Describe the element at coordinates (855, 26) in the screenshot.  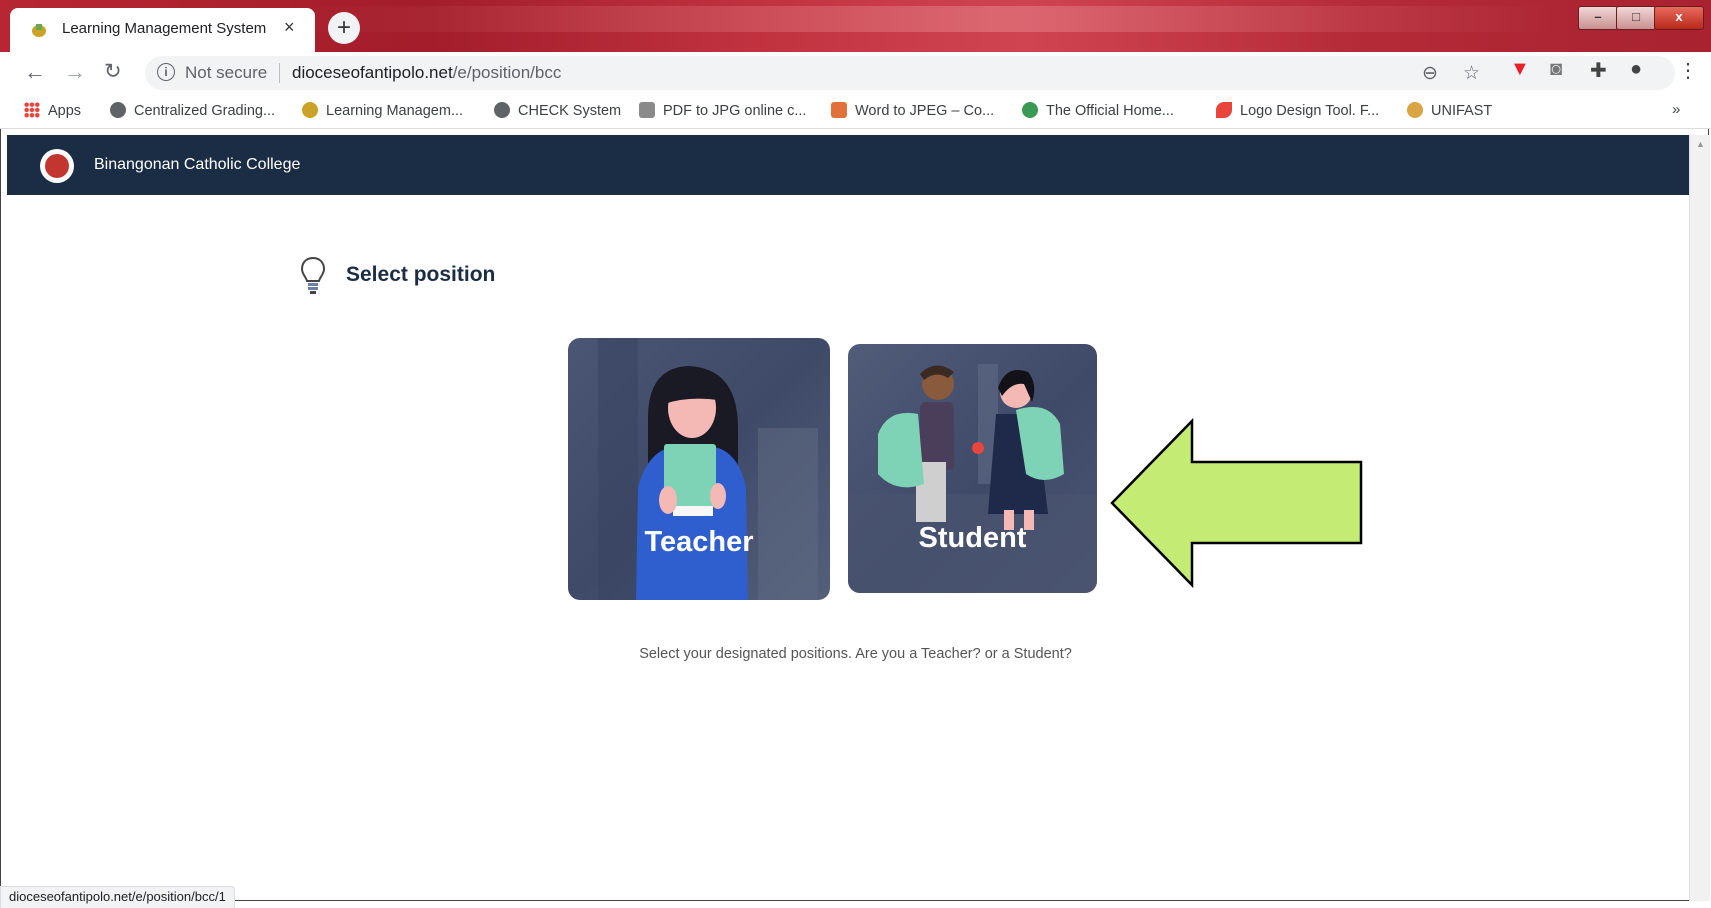
I see `tab-strip: Learning Management System × + – □ x` at that location.